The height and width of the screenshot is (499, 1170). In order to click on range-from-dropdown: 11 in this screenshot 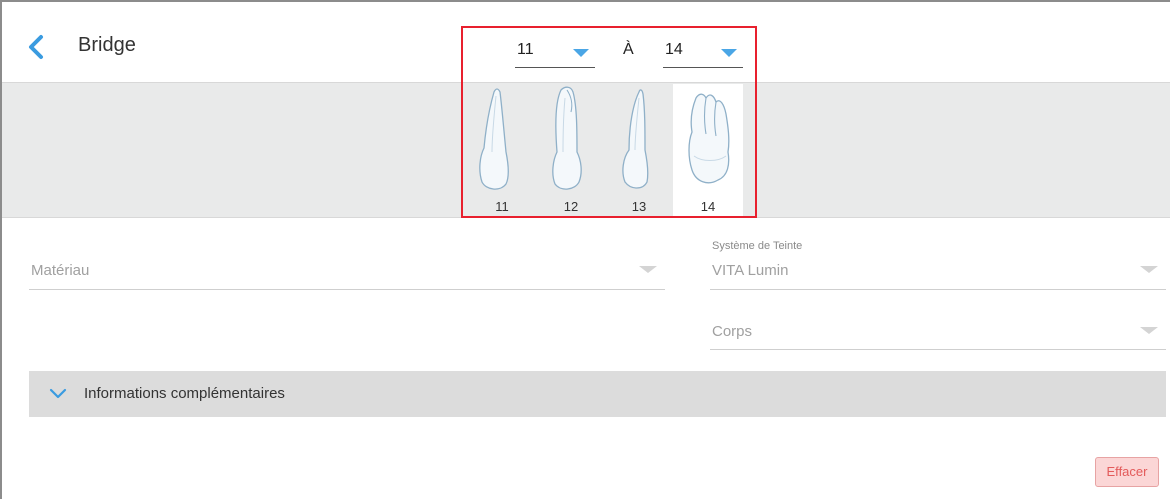, I will do `click(555, 53)`.